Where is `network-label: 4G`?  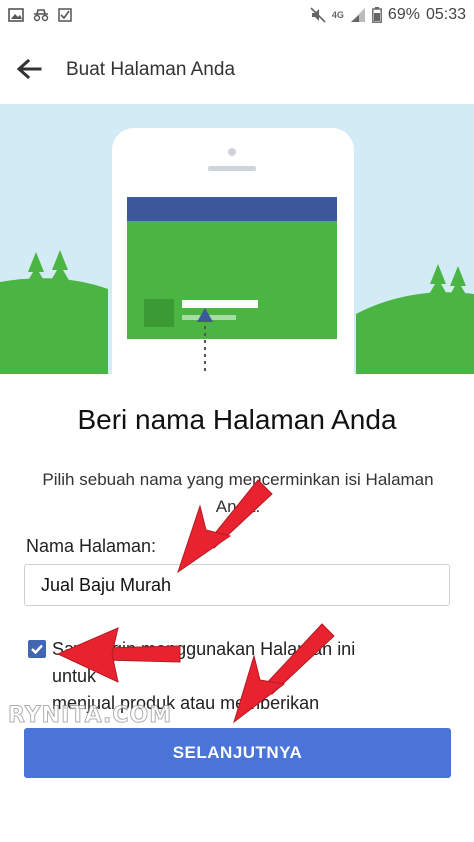 network-label: 4G is located at coordinates (337, 15).